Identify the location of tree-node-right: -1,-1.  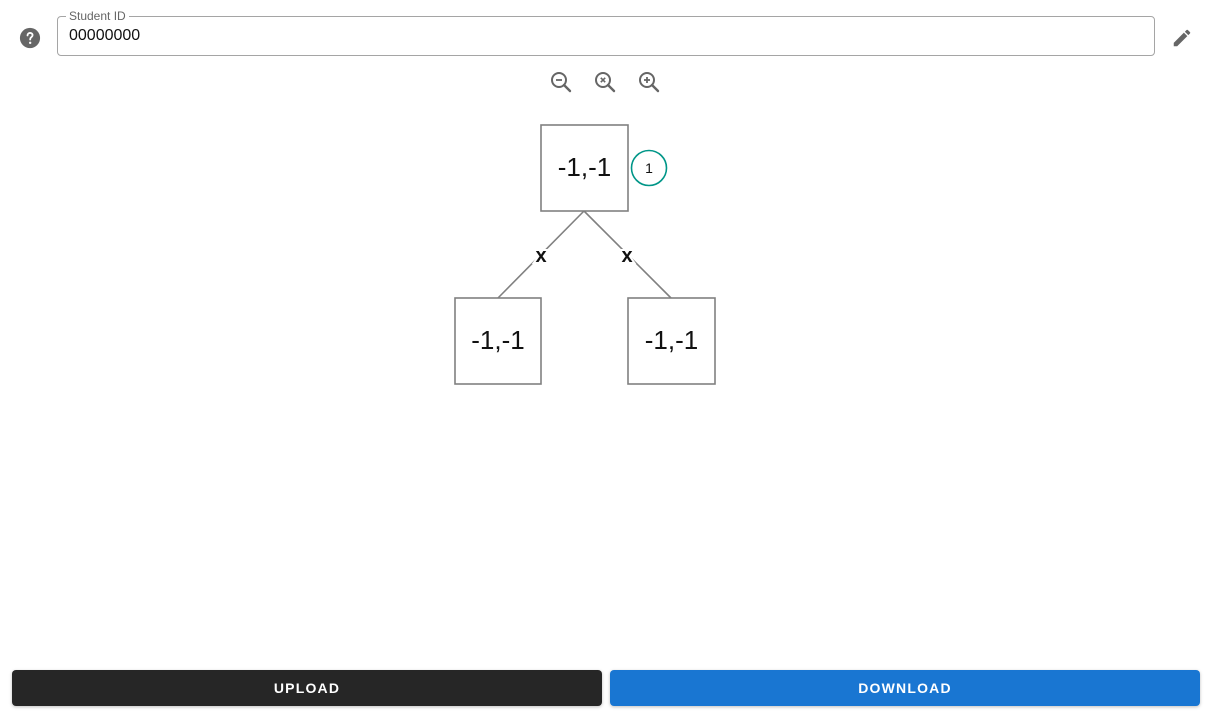
(671, 341).